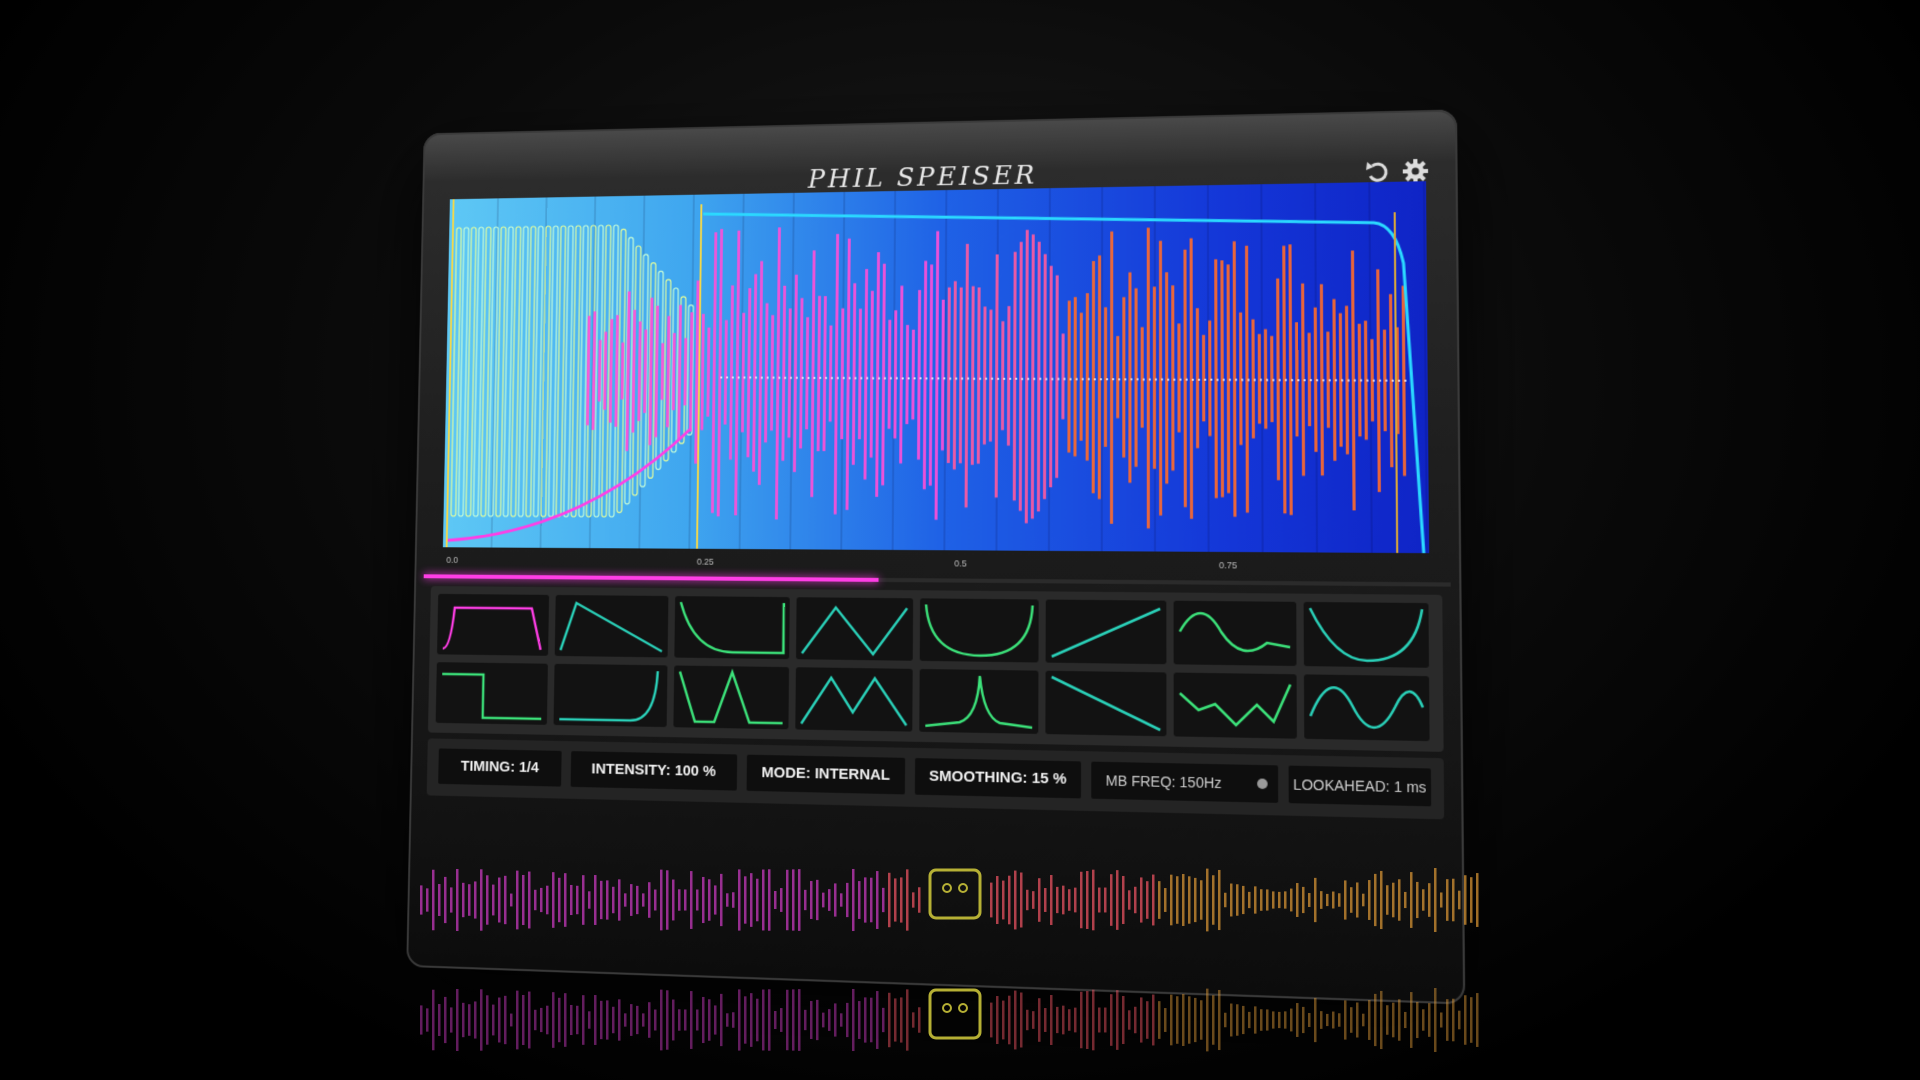 The height and width of the screenshot is (1080, 1920). I want to click on lookahead-control: LOOKAHEAD: 1 ms, so click(1360, 786).